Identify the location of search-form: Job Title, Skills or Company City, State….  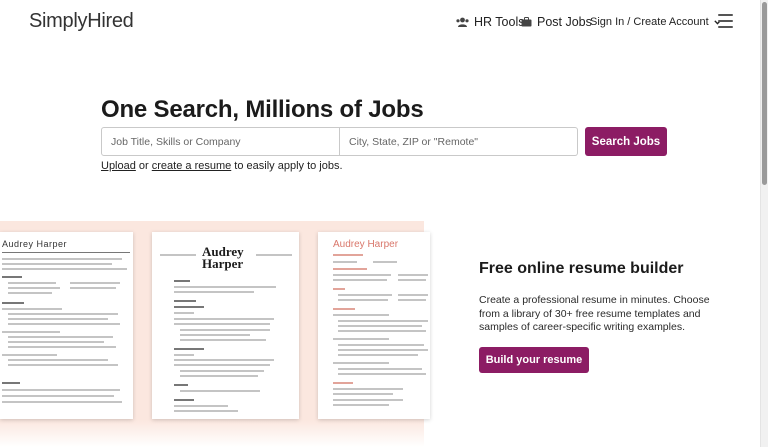
(339, 141).